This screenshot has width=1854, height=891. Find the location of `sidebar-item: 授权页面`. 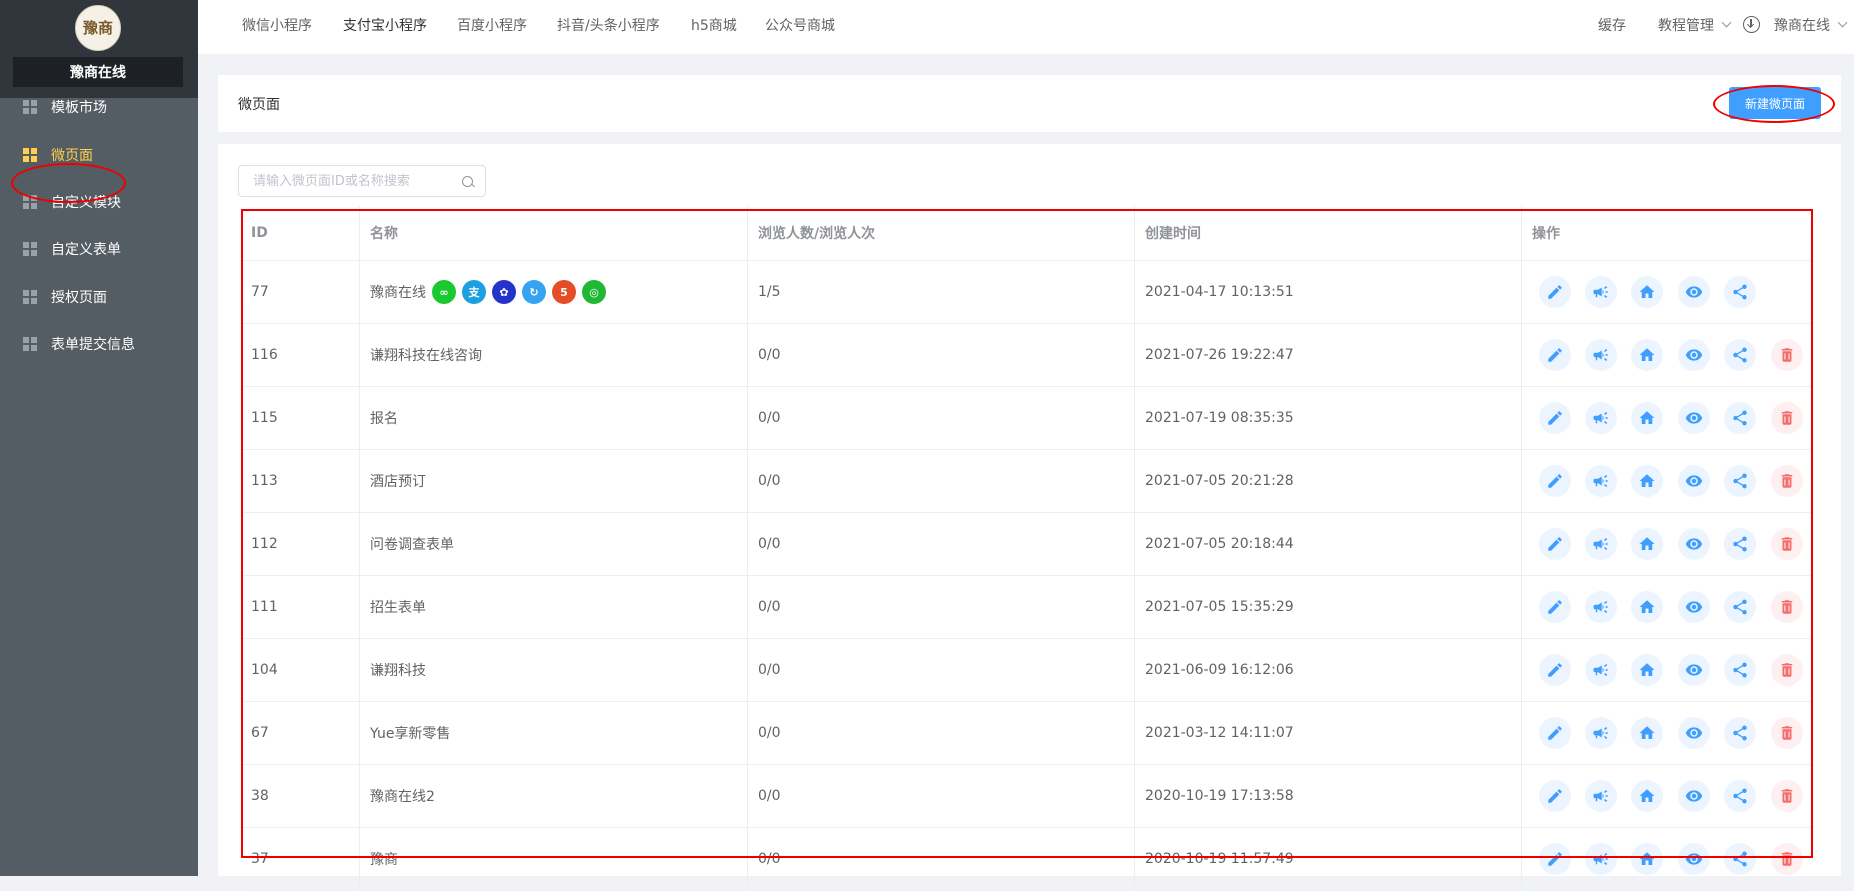

sidebar-item: 授权页面 is located at coordinates (99, 297).